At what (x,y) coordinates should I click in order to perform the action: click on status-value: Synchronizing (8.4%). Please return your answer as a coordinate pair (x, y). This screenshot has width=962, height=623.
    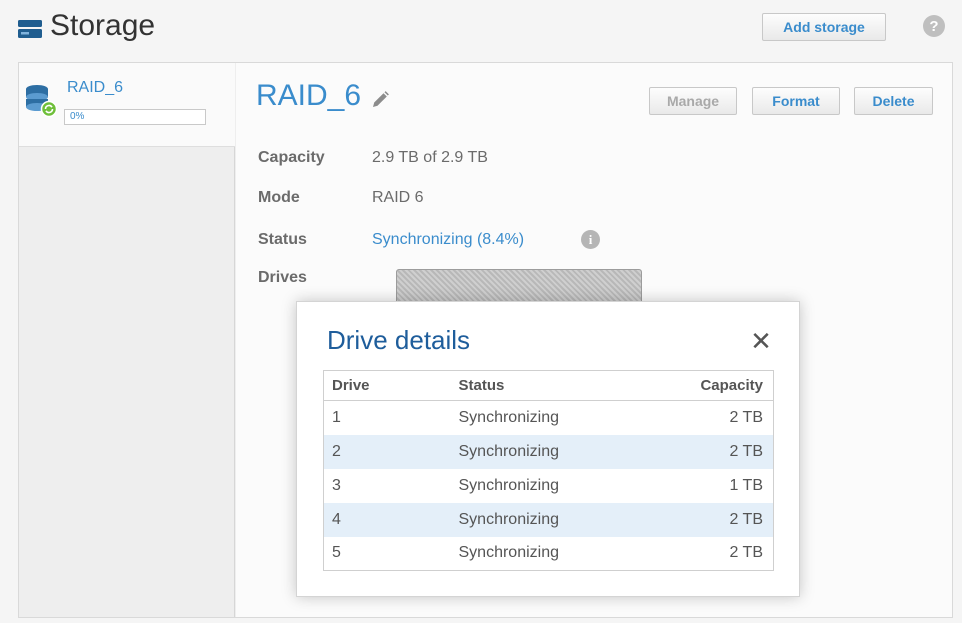
    Looking at the image, I should click on (448, 240).